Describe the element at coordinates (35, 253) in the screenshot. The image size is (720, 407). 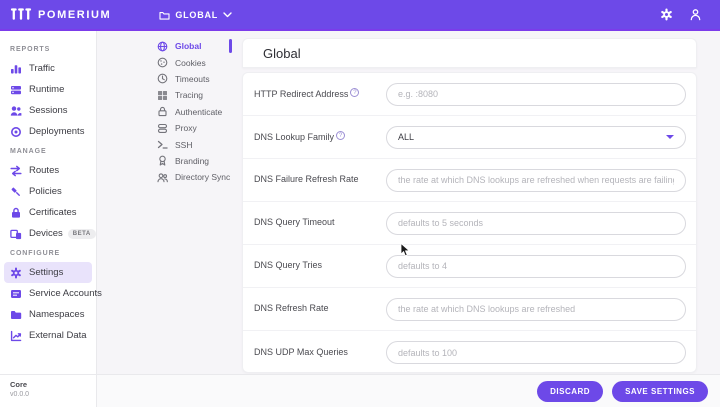
I see `section-label-configure: CONFIGURE` at that location.